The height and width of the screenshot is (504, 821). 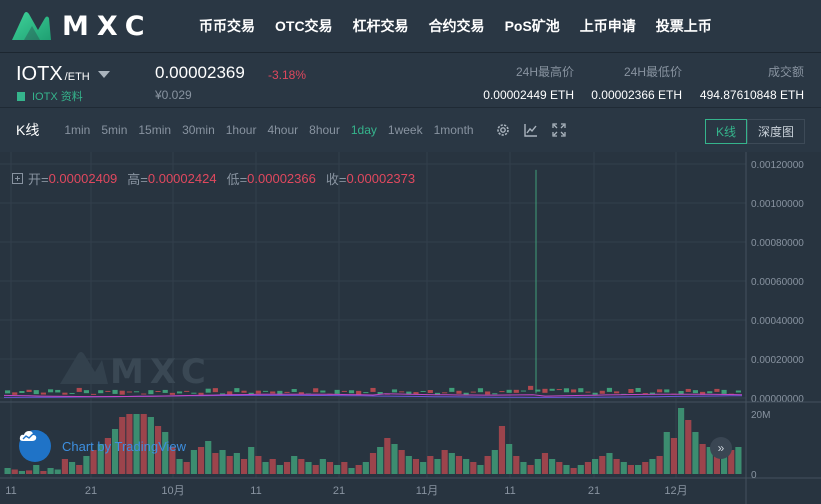 I want to click on scroll-to-latest-button: », so click(x=721, y=448).